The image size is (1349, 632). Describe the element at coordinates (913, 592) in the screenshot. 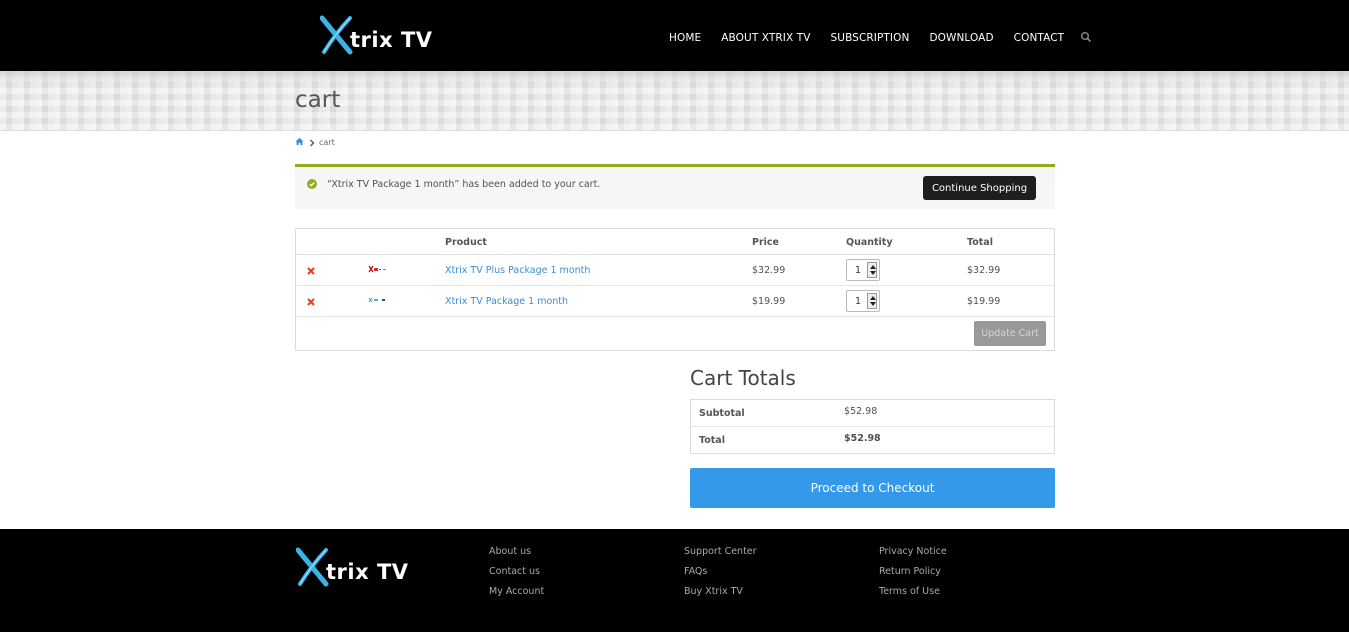

I see `footer-link-terms: Terms of Use` at that location.